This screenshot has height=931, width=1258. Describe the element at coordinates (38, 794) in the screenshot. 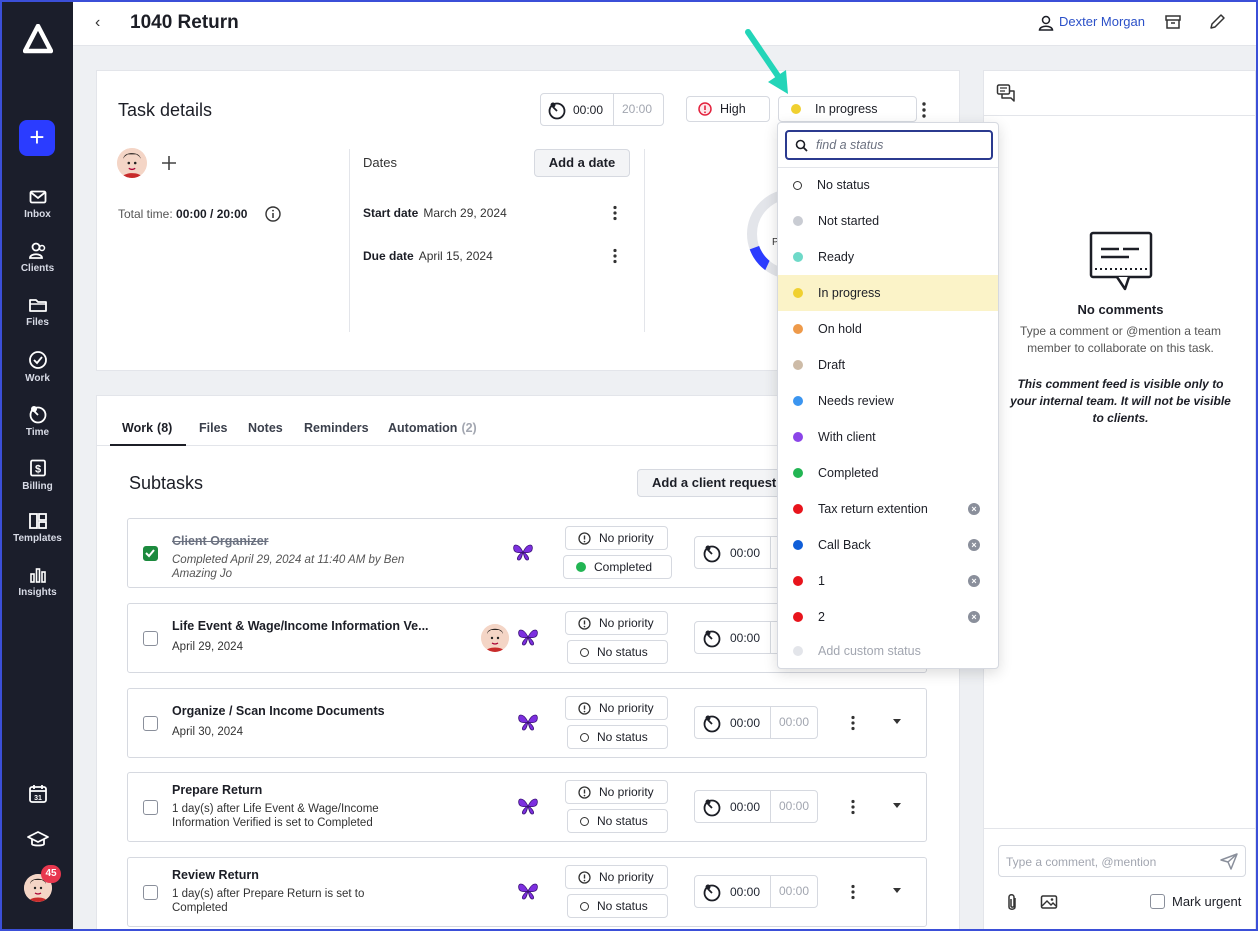

I see `calendar-icon: 31` at that location.